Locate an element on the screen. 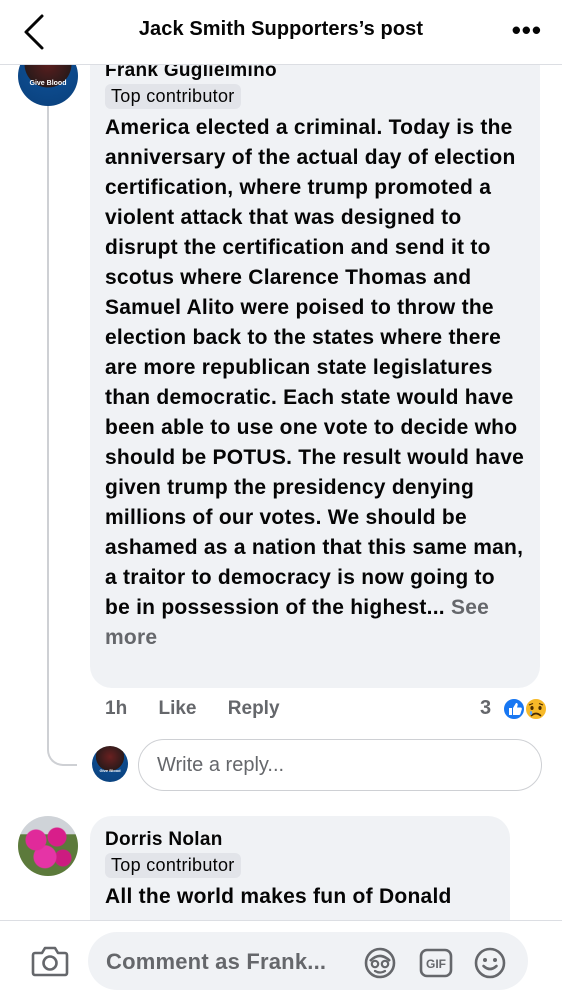  avatar-sticker-icon is located at coordinates (380, 963).